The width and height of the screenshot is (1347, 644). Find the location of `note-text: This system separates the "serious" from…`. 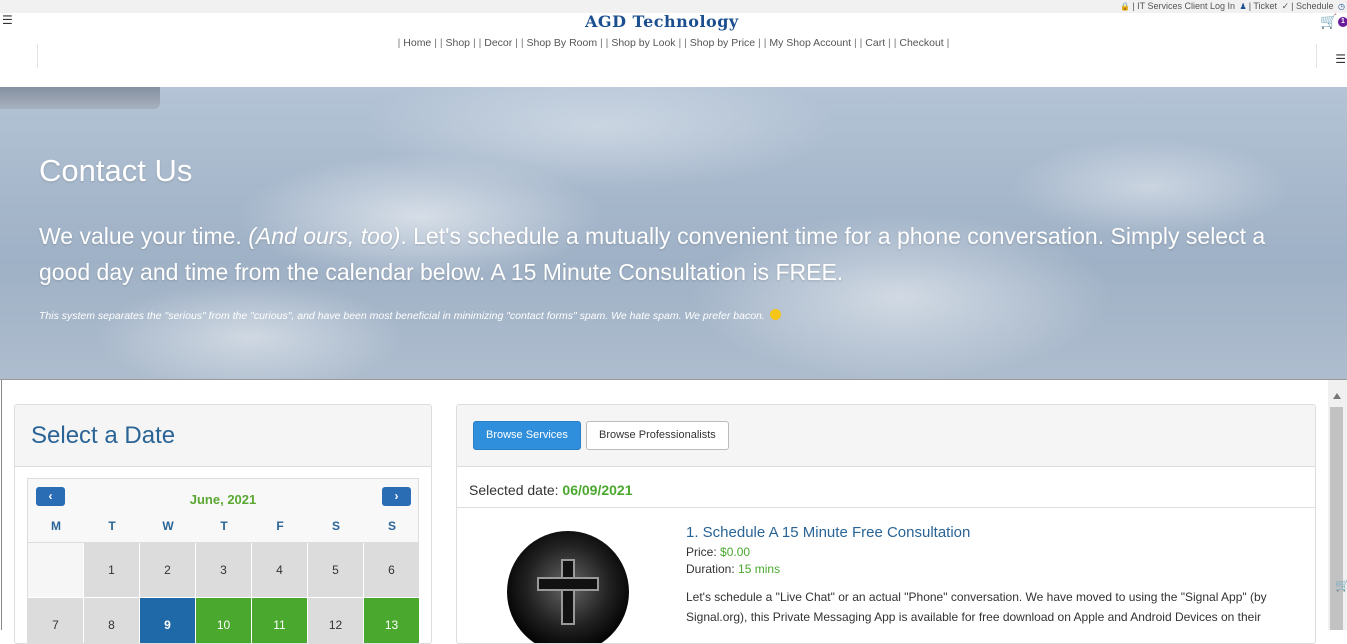

note-text: This system separates the "serious" from… is located at coordinates (402, 316).